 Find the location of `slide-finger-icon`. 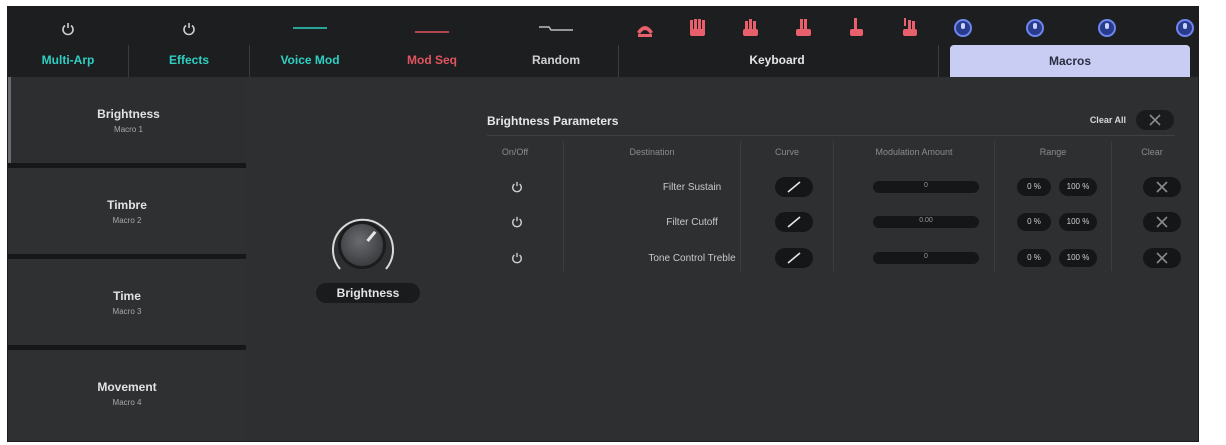

slide-finger-icon is located at coordinates (910, 27).